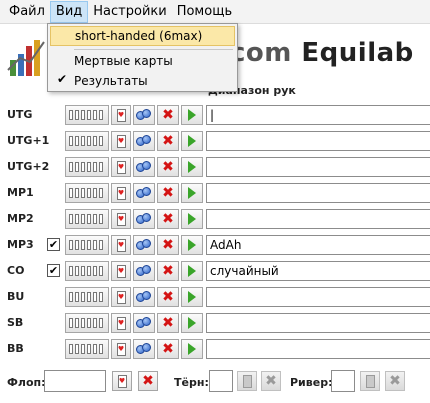 The height and width of the screenshot is (403, 430). What do you see at coordinates (69, 11) in the screenshot?
I see `menu-view: Вид` at bounding box center [69, 11].